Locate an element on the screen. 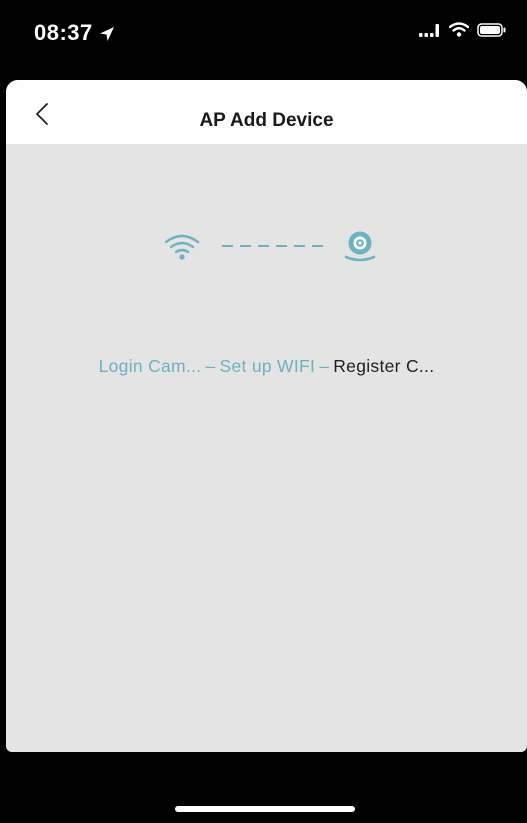 This screenshot has height=823, width=527. nav-bar: AP Add Device is located at coordinates (266, 112).